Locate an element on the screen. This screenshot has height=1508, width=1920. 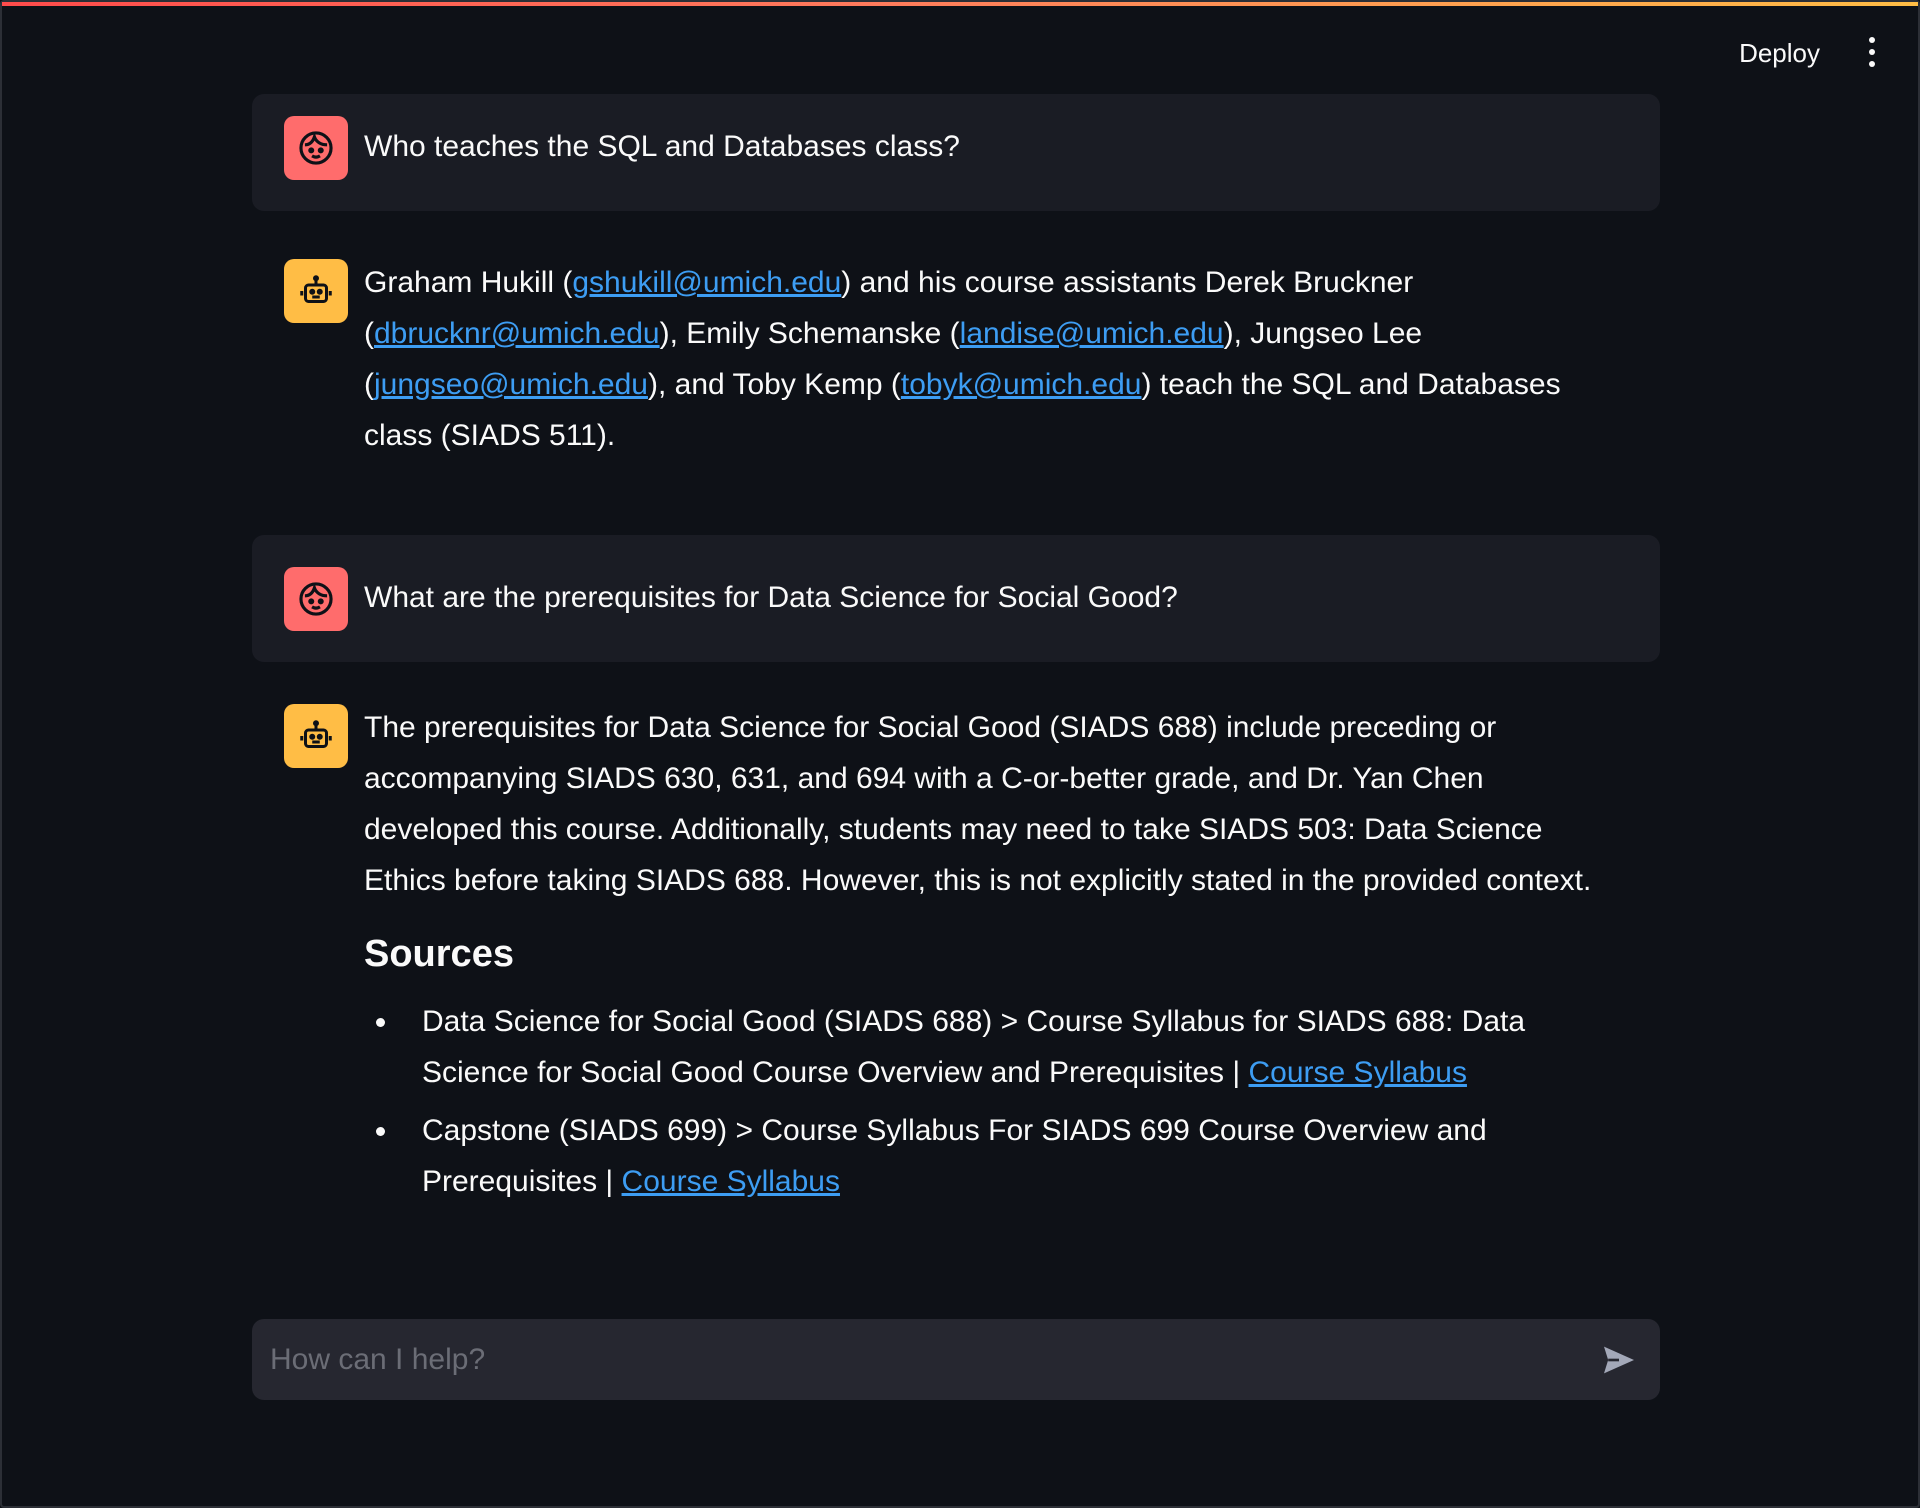
email-link: gshukill@umich.edu is located at coordinates (706, 282).